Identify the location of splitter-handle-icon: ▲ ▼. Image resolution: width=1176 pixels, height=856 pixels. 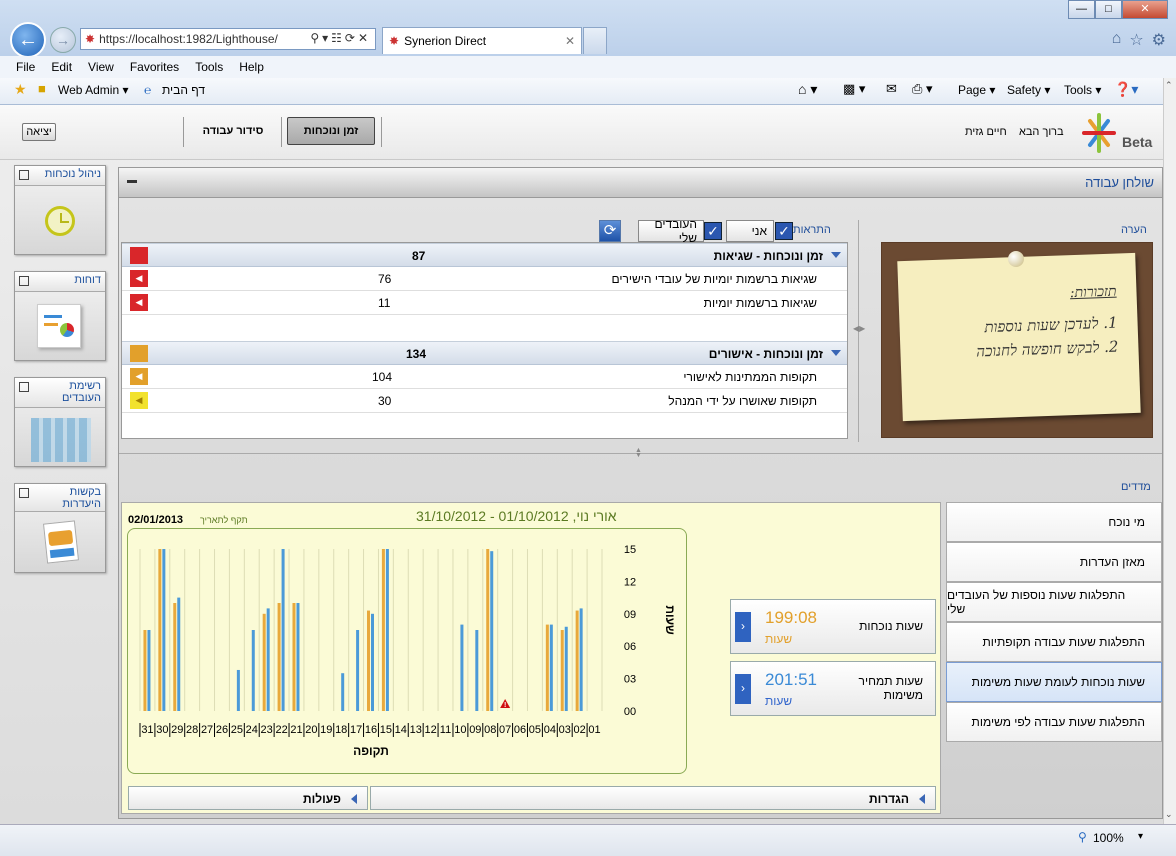
(638, 453).